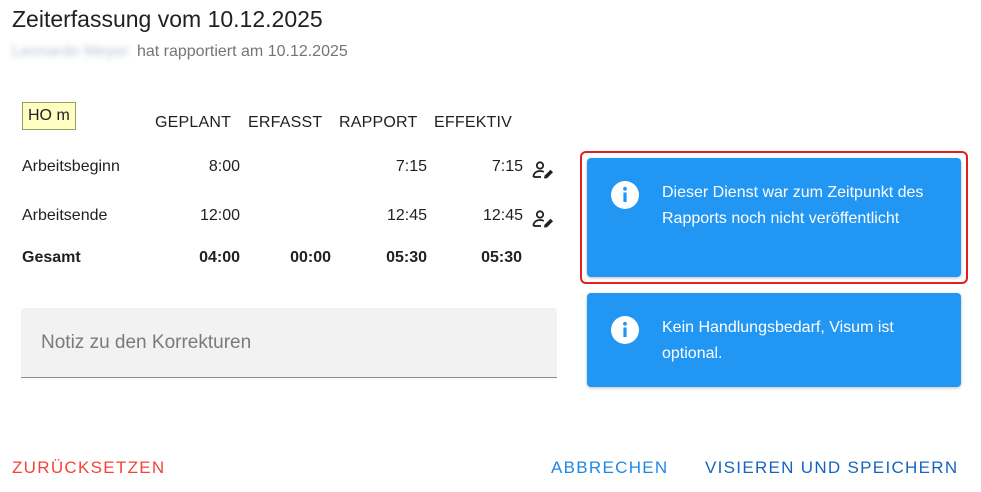 The height and width of the screenshot is (492, 981). I want to click on column-header-effektiv: EFFEKTIV, so click(473, 122).